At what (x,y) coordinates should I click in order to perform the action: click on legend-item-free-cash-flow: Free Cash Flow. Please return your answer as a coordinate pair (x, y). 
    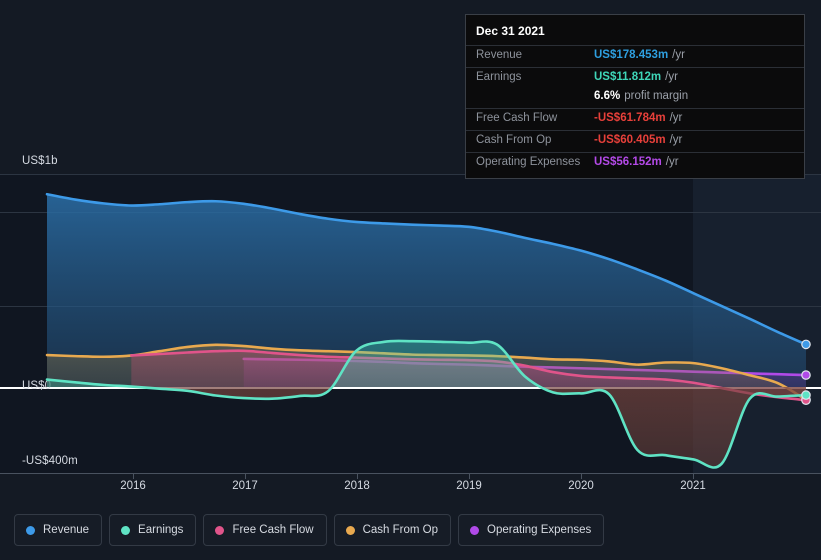
    Looking at the image, I should click on (265, 530).